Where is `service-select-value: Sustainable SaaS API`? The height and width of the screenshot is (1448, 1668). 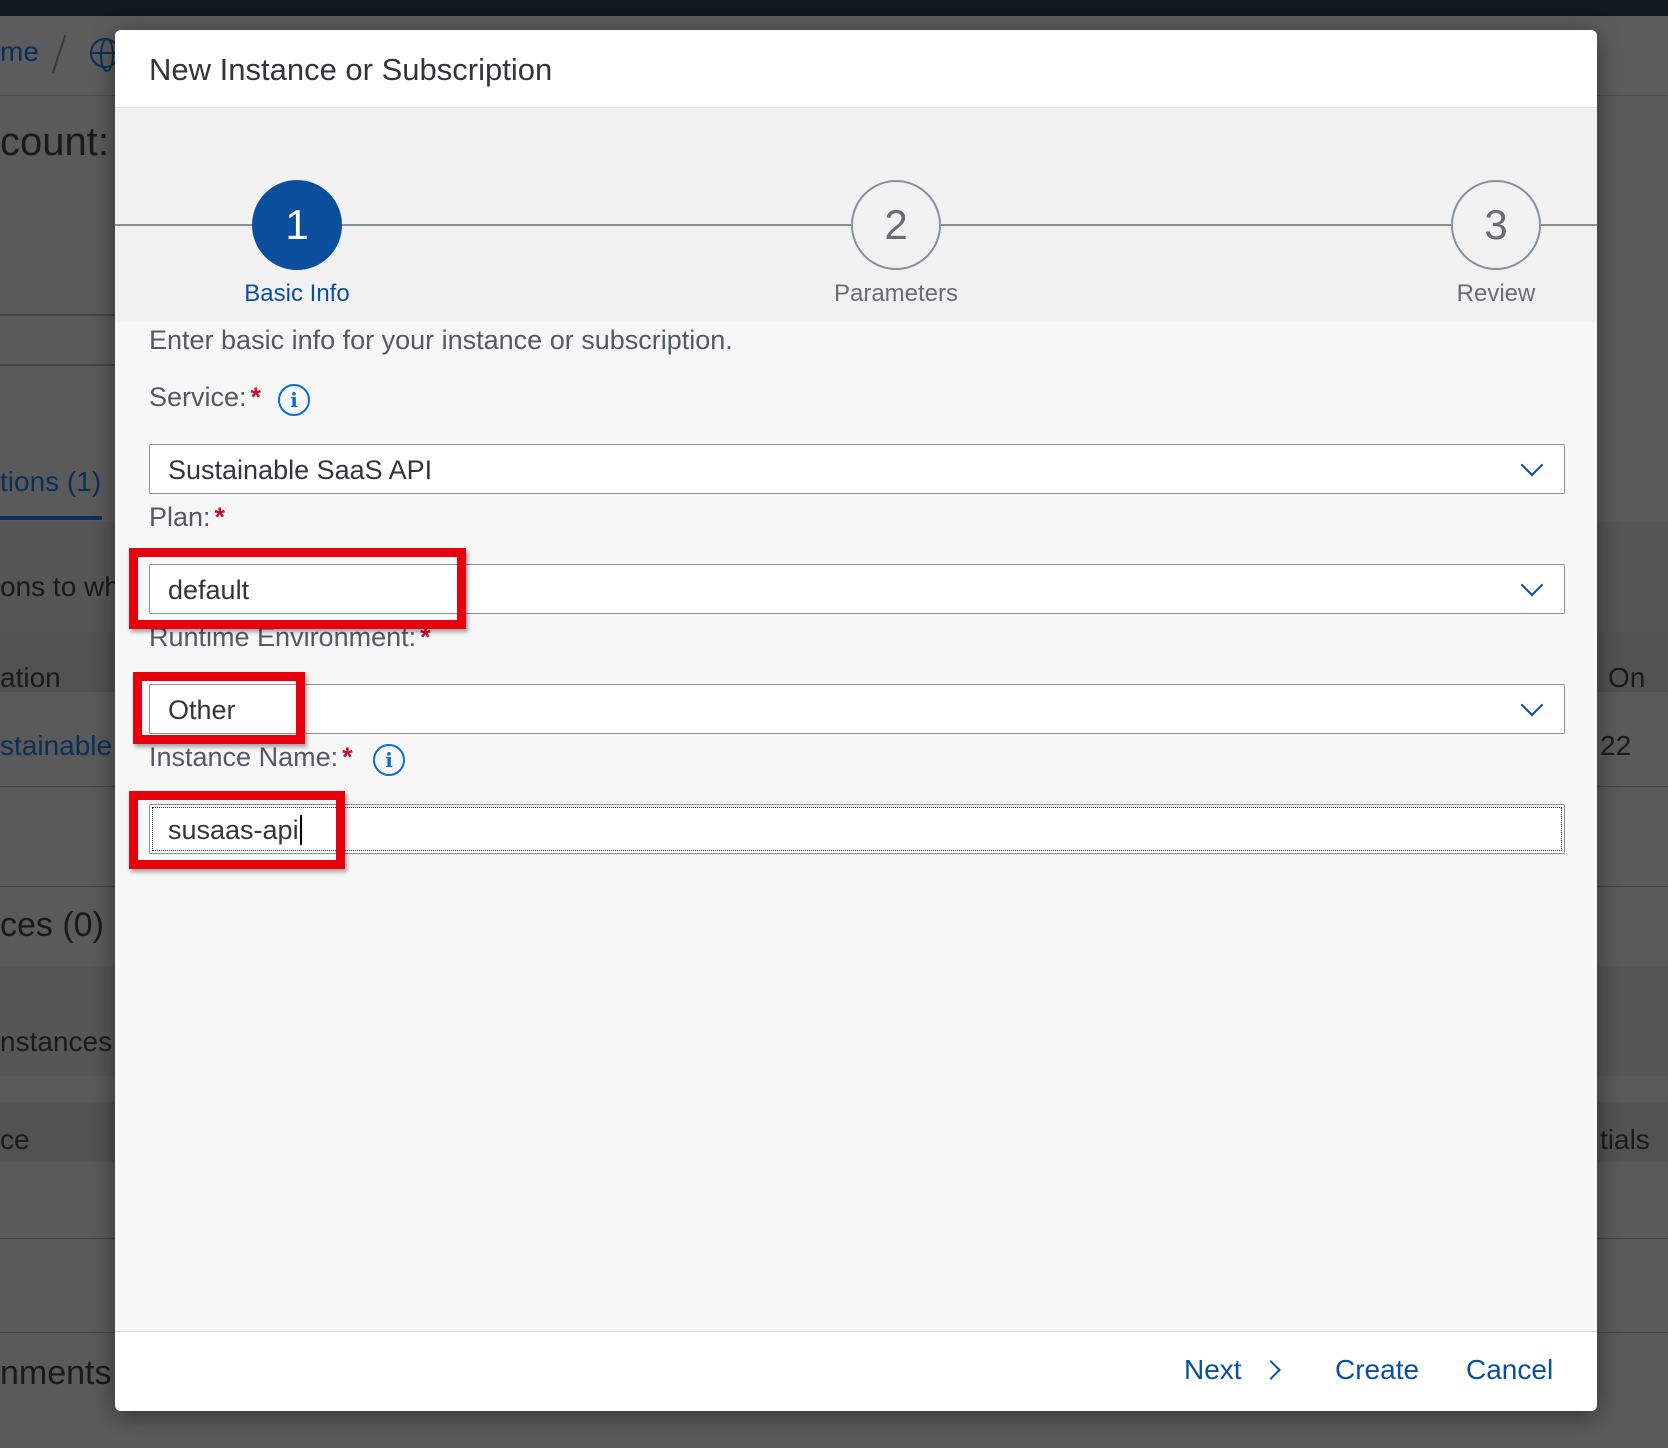
service-select-value: Sustainable SaaS API is located at coordinates (300, 470).